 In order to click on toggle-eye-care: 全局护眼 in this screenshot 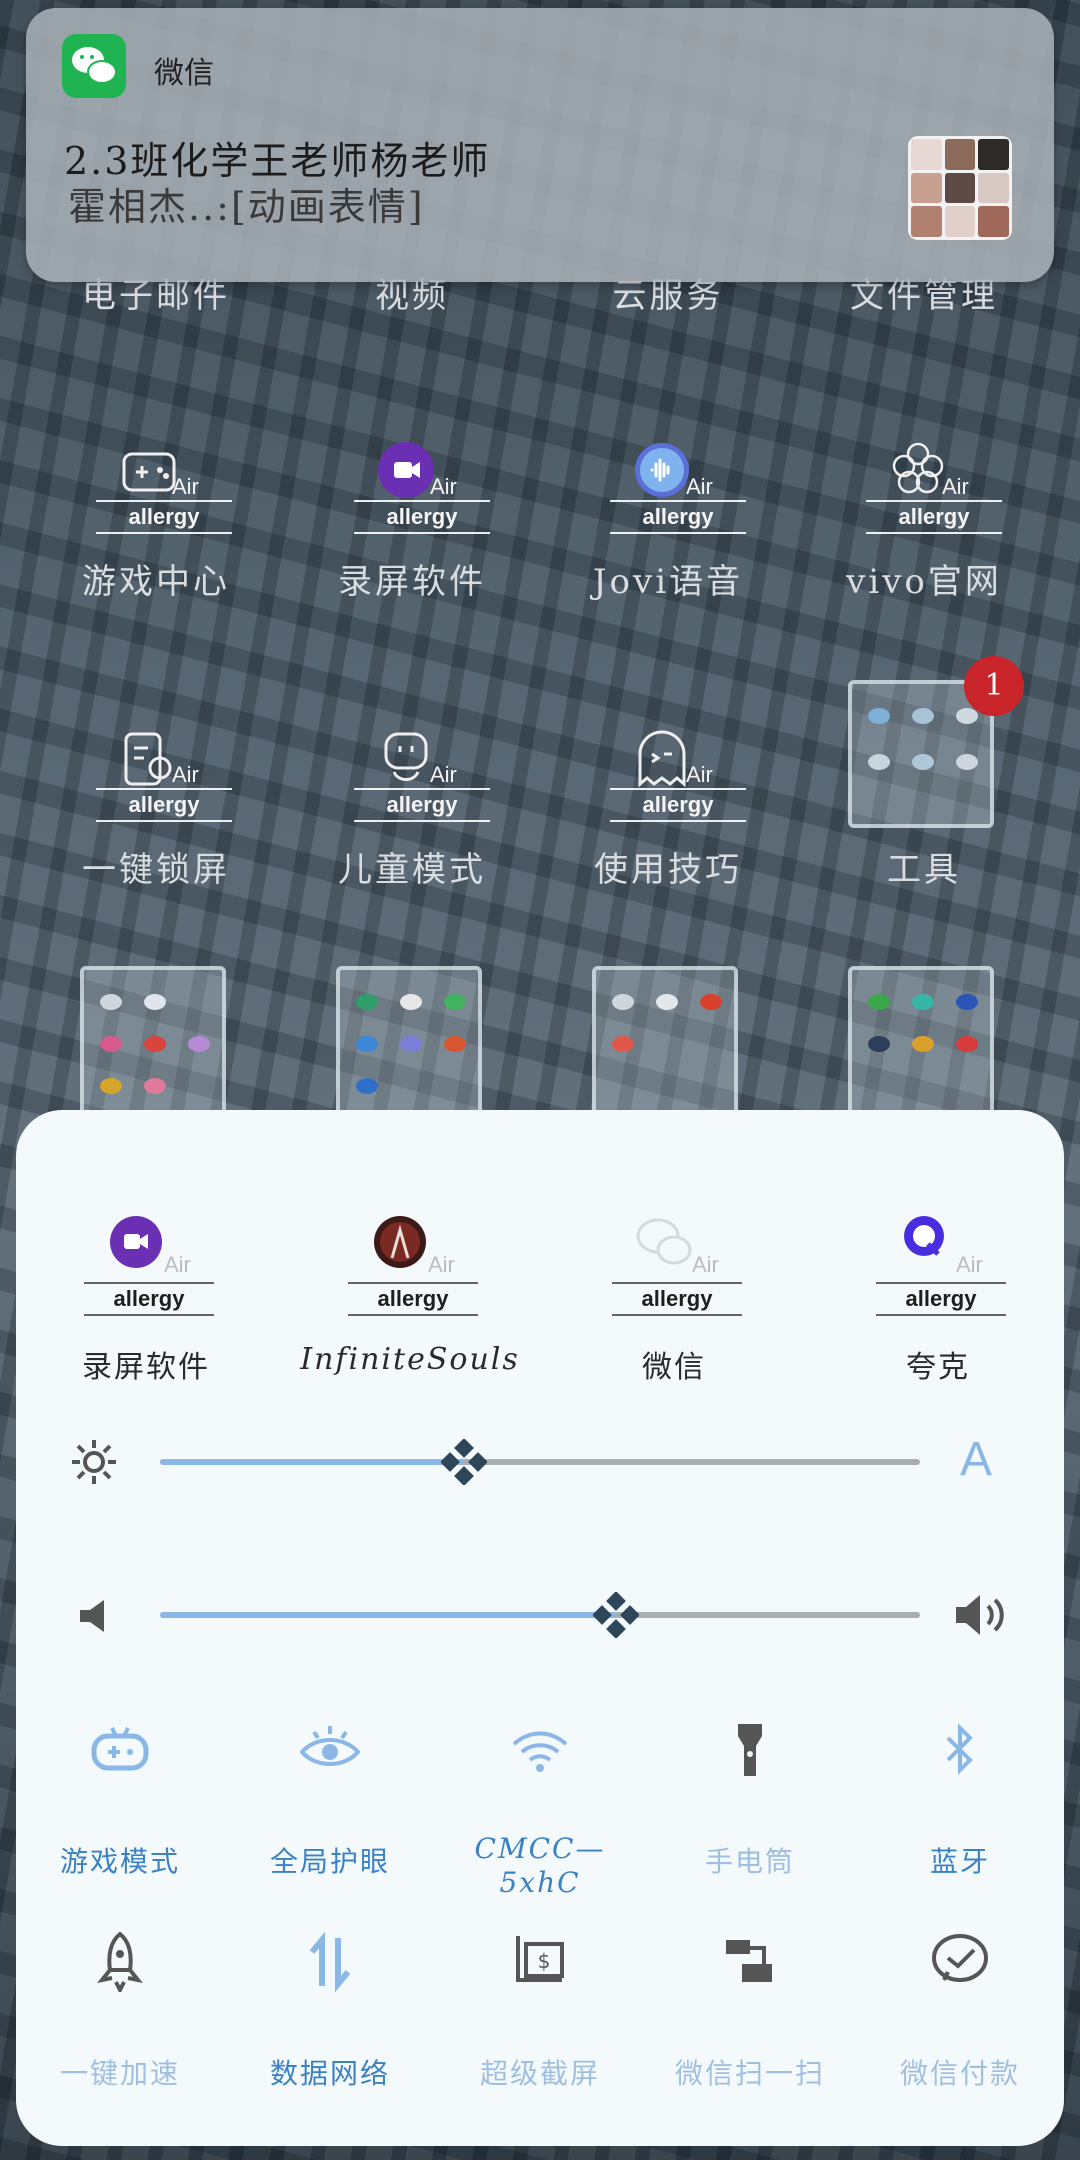, I will do `click(330, 1820)`.